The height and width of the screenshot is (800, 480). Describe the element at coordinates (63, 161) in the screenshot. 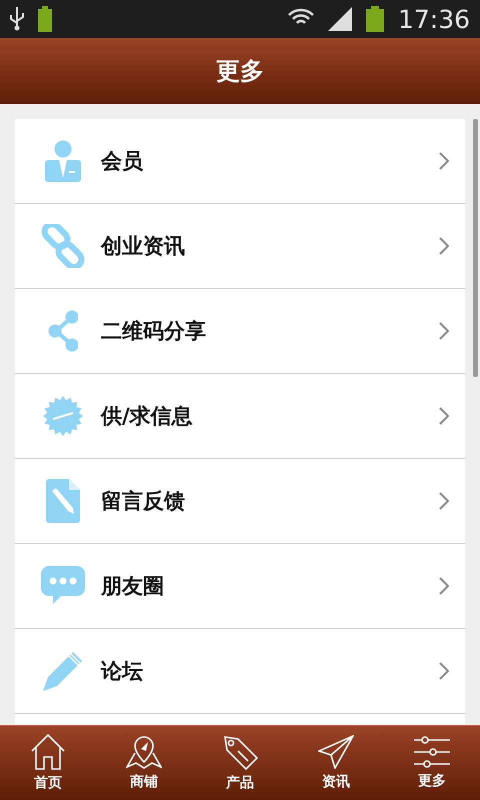

I see `person-icon` at that location.